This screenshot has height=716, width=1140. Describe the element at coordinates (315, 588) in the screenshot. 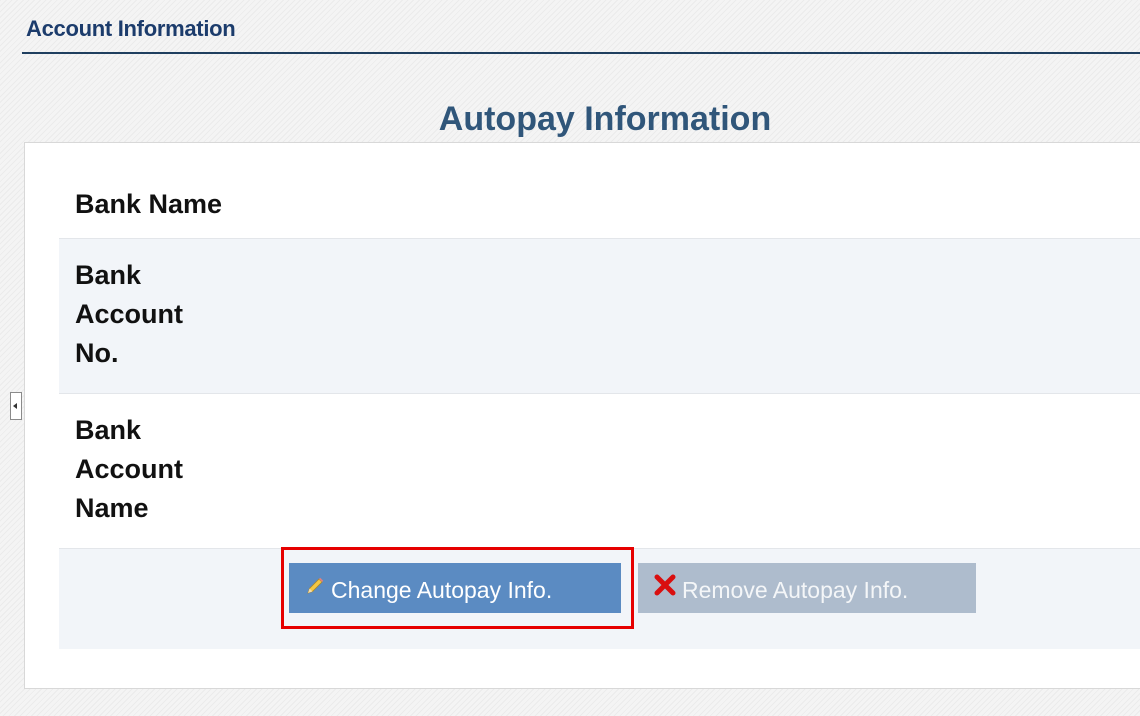

I see `pencil-icon` at that location.